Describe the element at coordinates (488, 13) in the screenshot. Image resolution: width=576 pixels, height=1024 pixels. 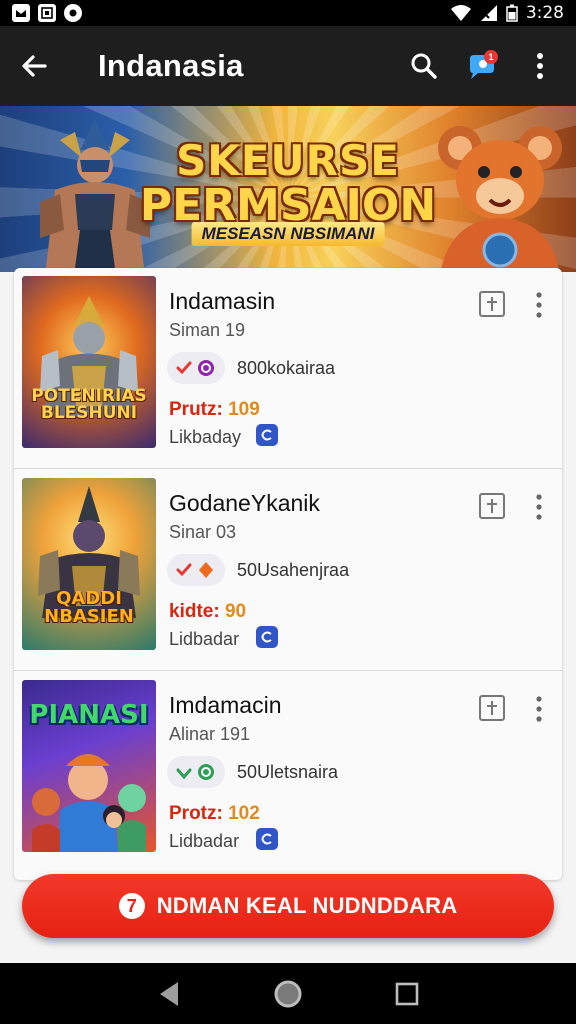
I see `signal-icon` at that location.